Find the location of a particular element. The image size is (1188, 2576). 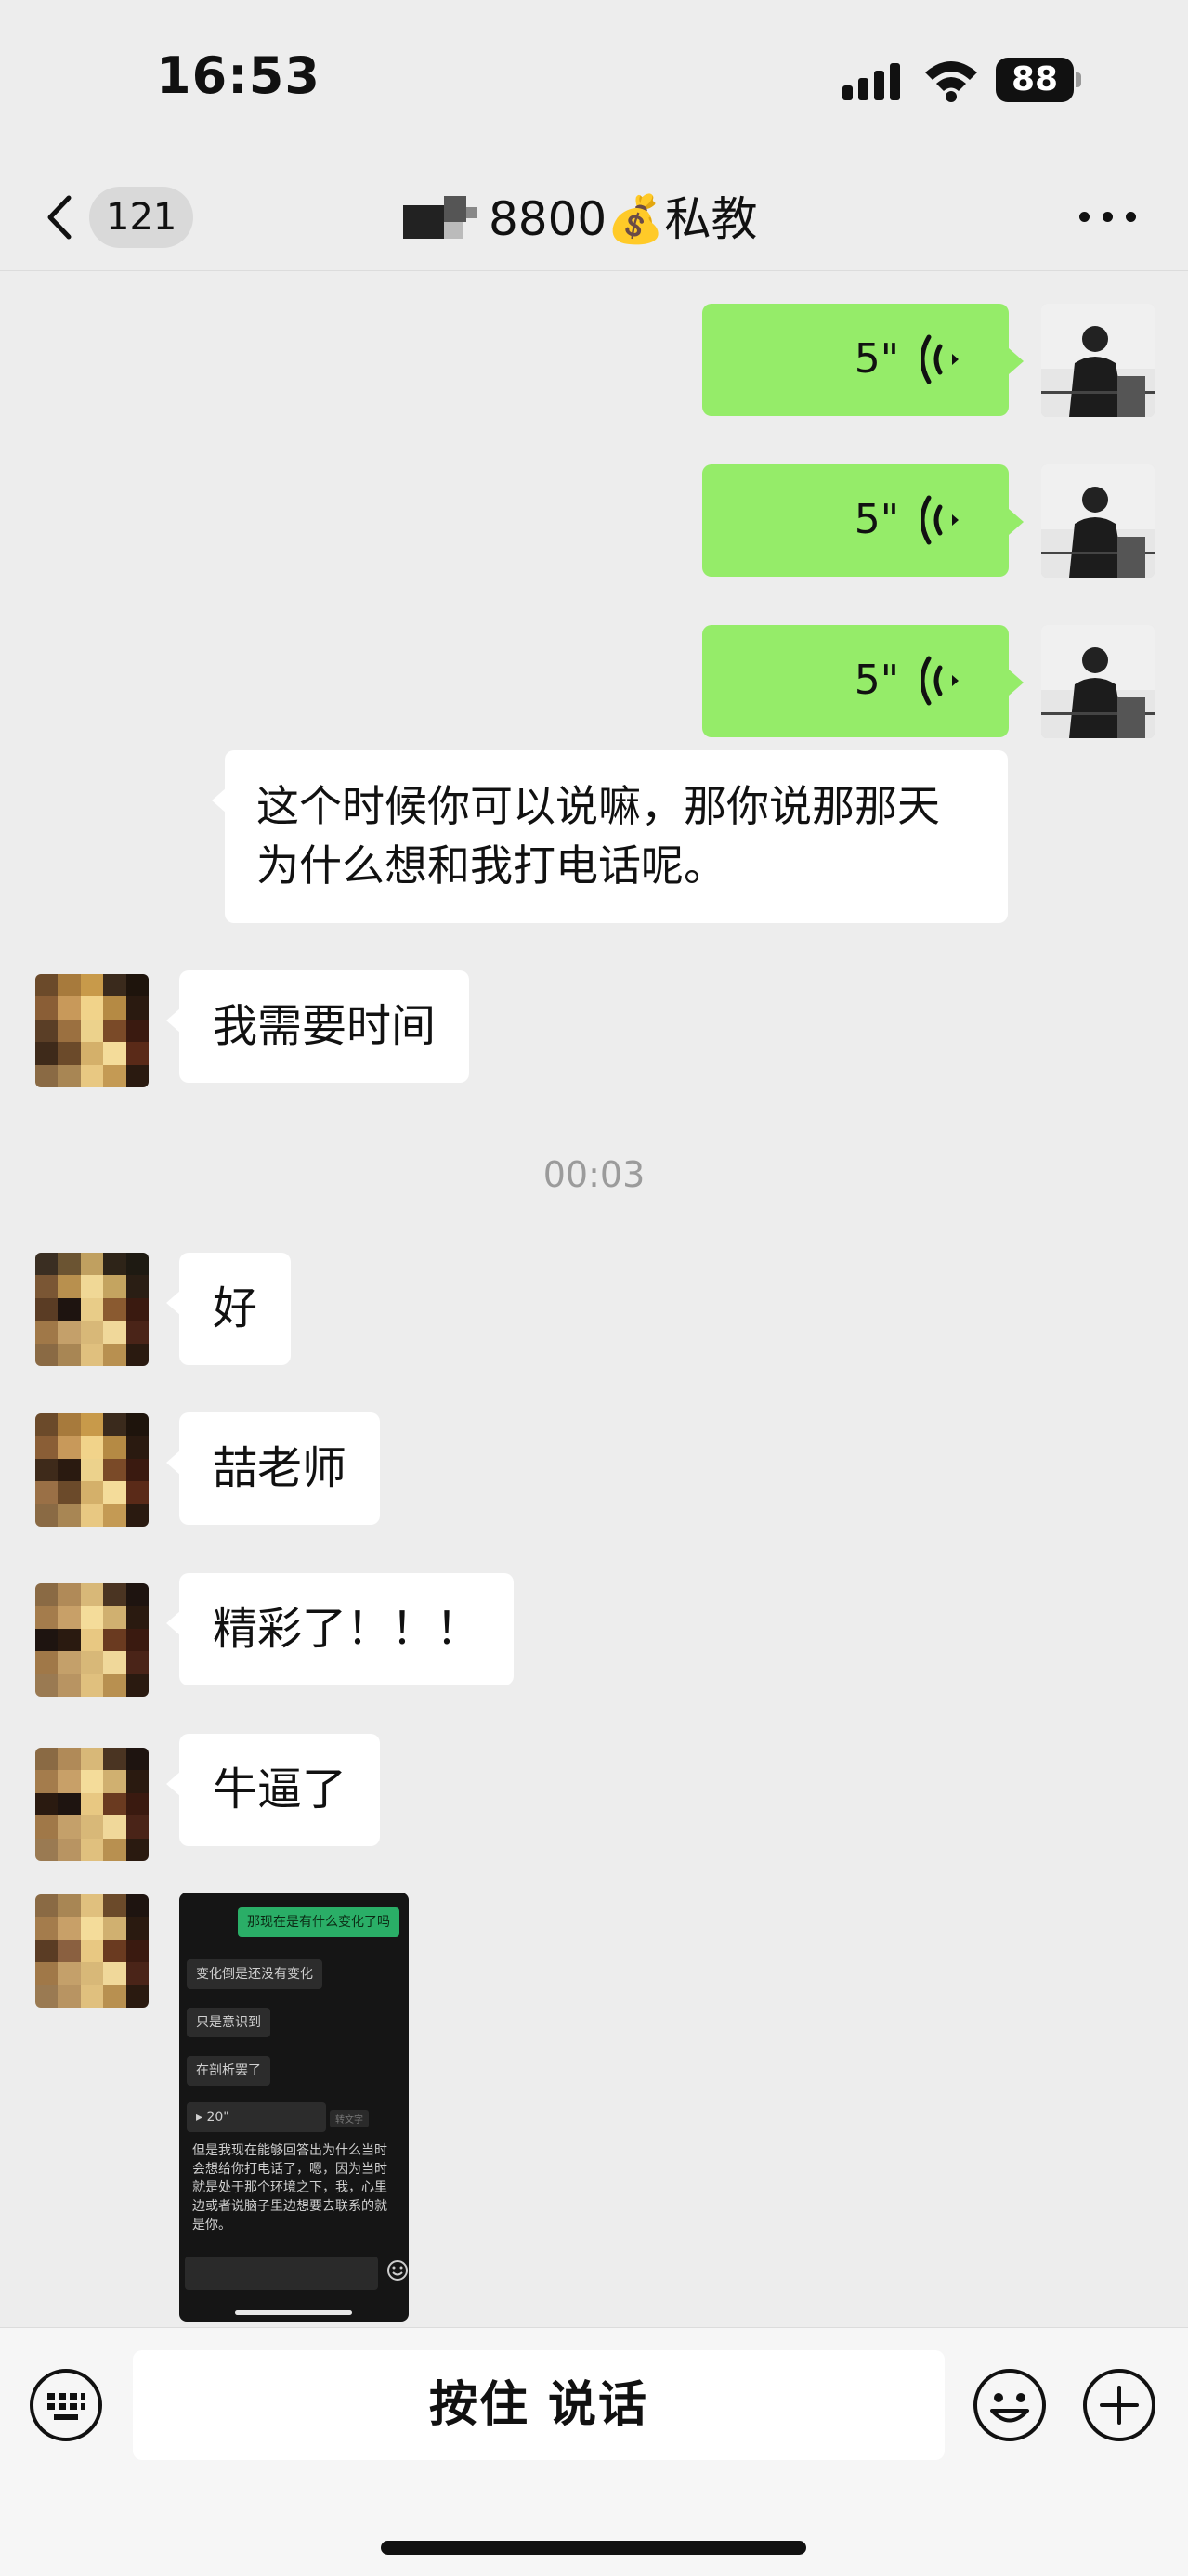

text-message: 精彩了！！！ is located at coordinates (340, 1629).